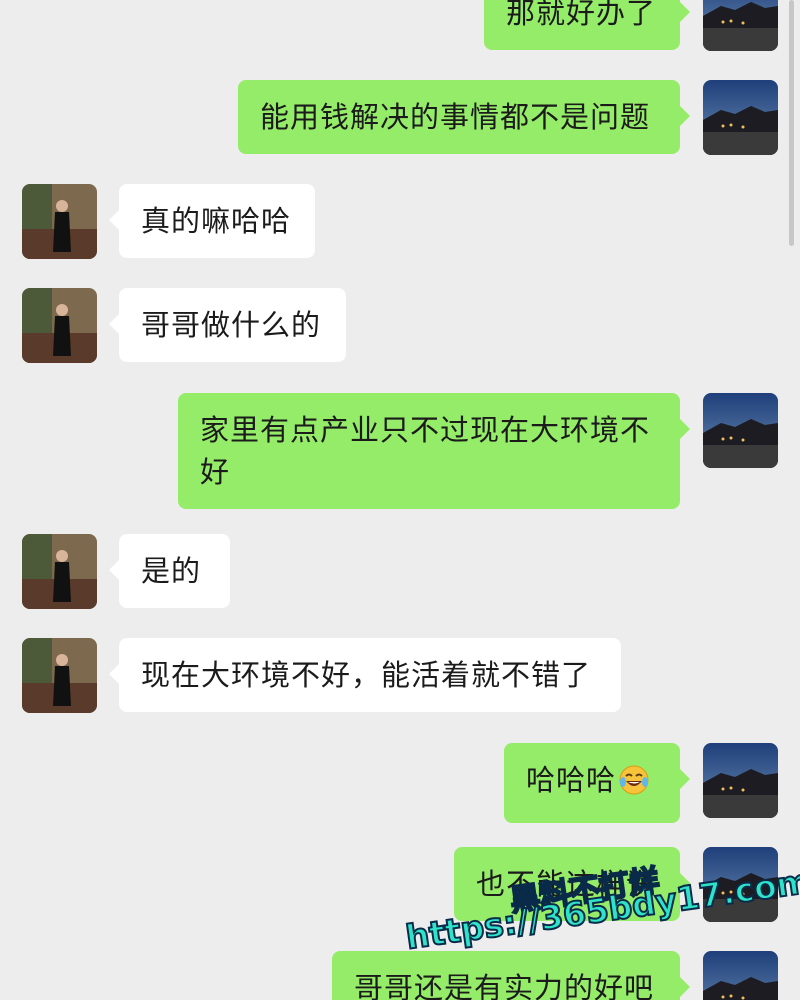  What do you see at coordinates (400, 571) in the screenshot?
I see `message-row: 是的` at bounding box center [400, 571].